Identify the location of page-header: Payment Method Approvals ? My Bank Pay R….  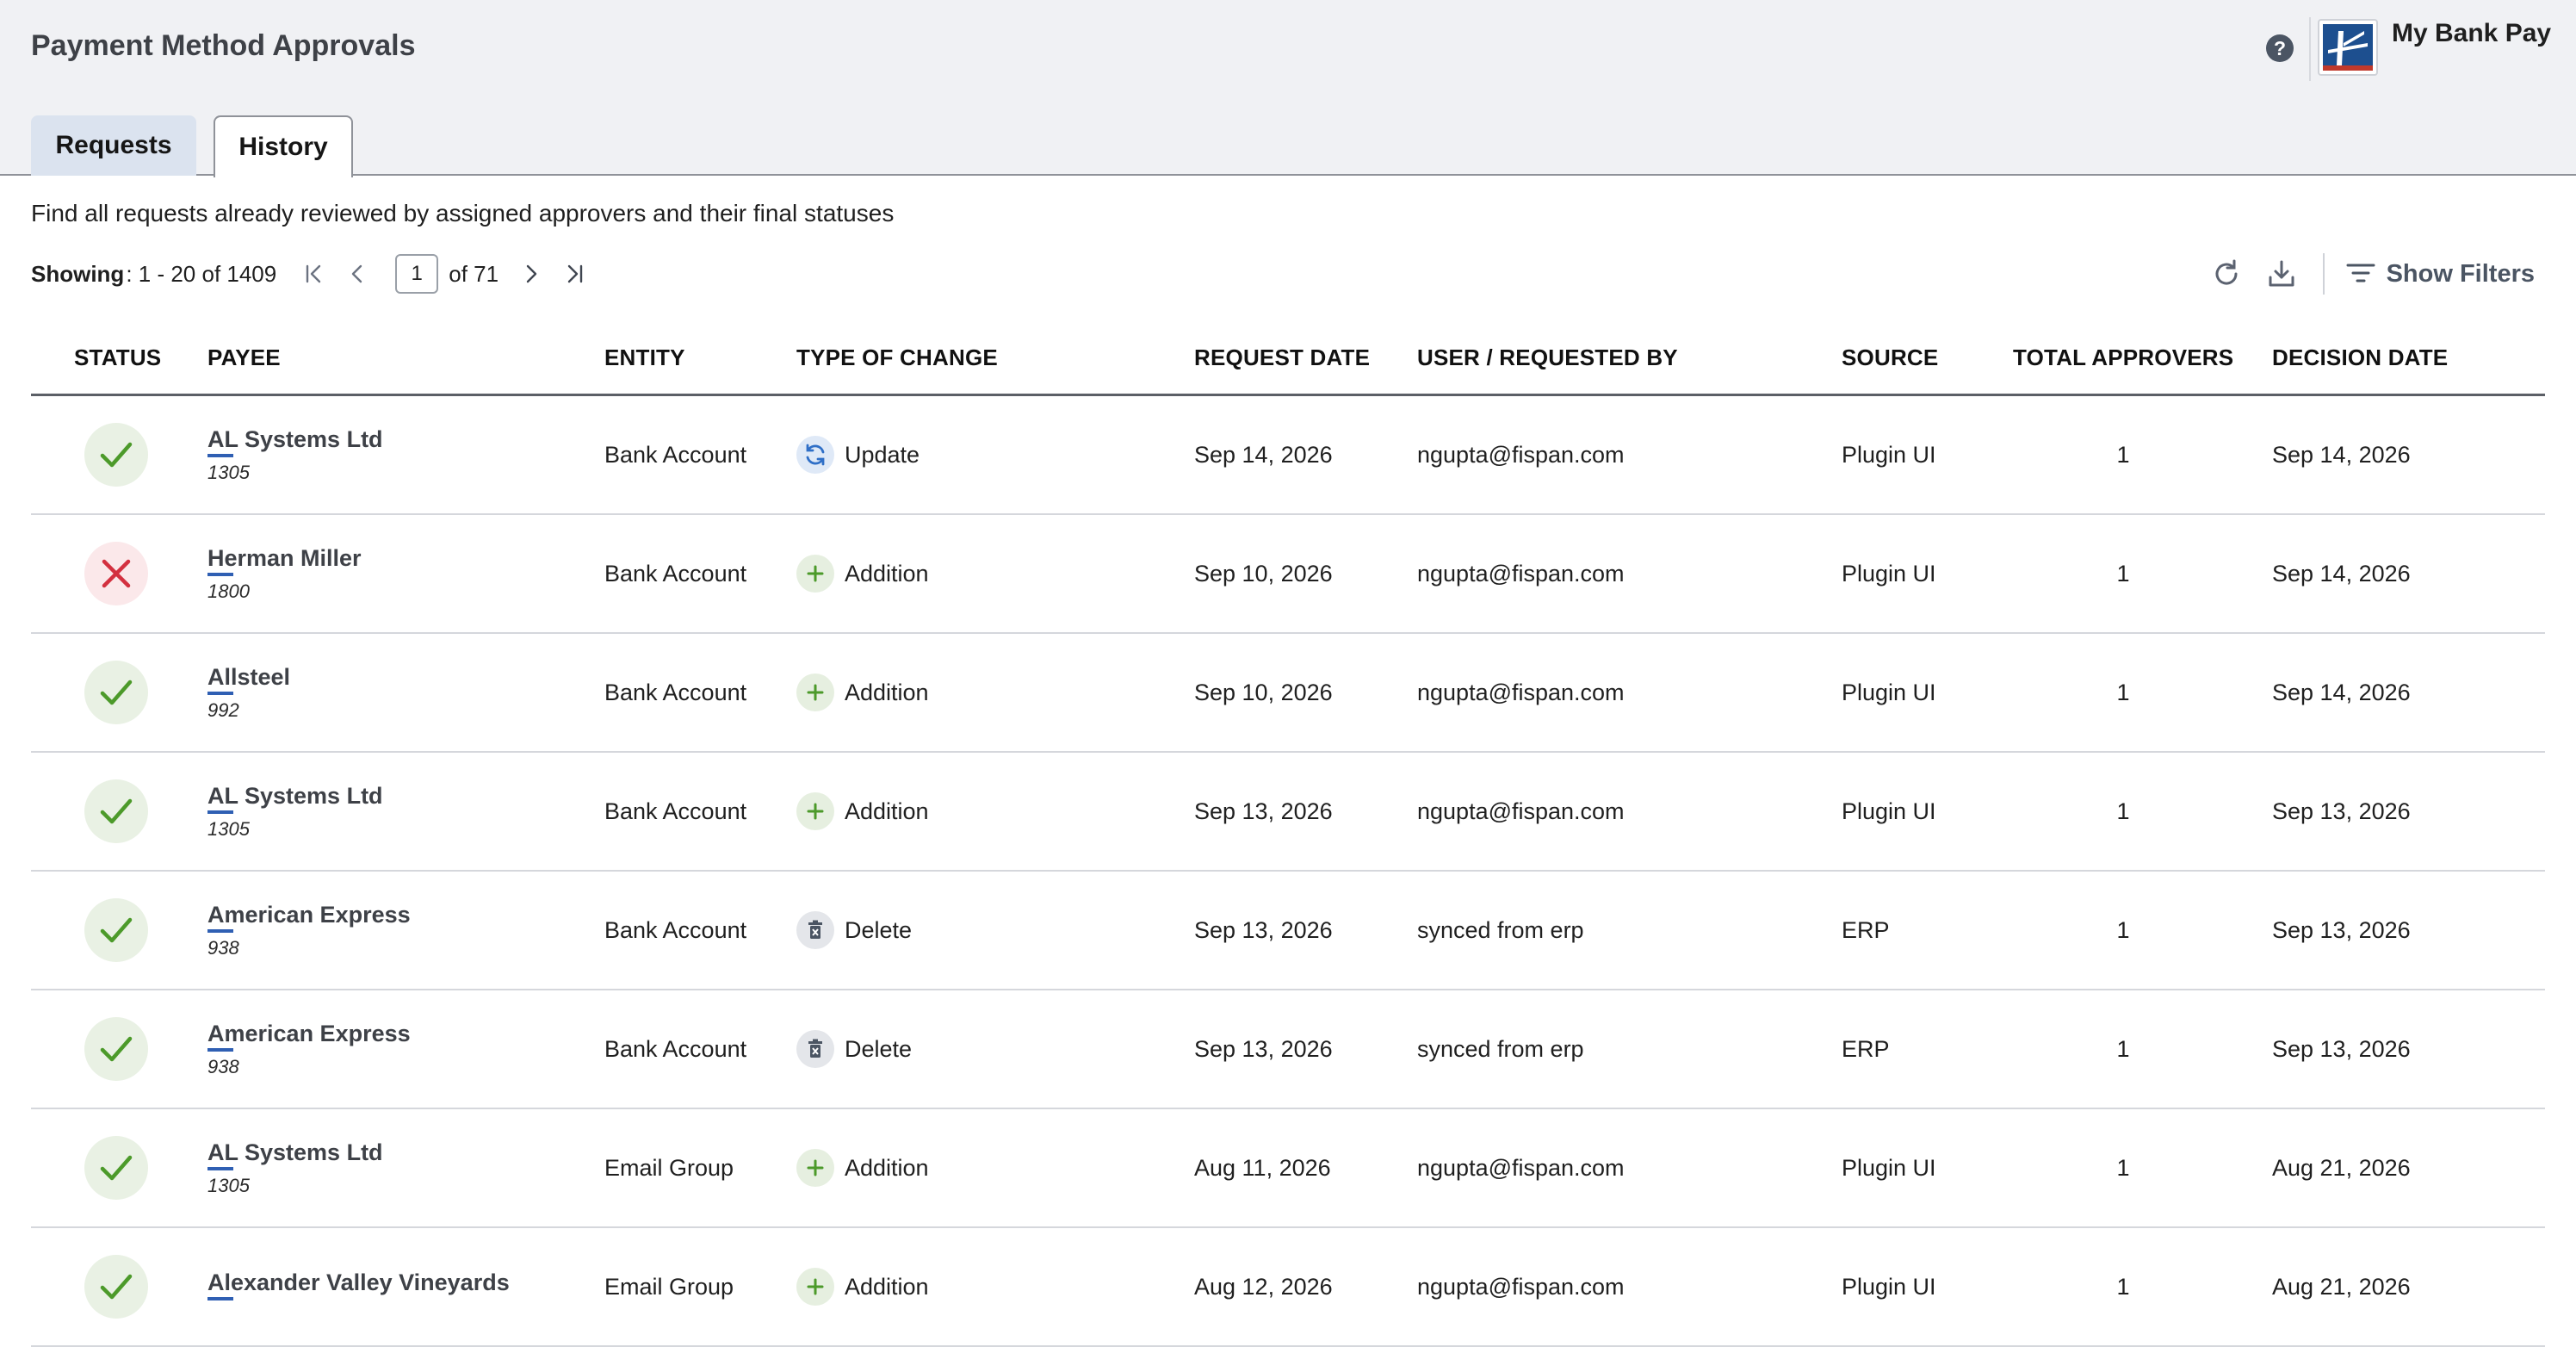
(1288, 88).